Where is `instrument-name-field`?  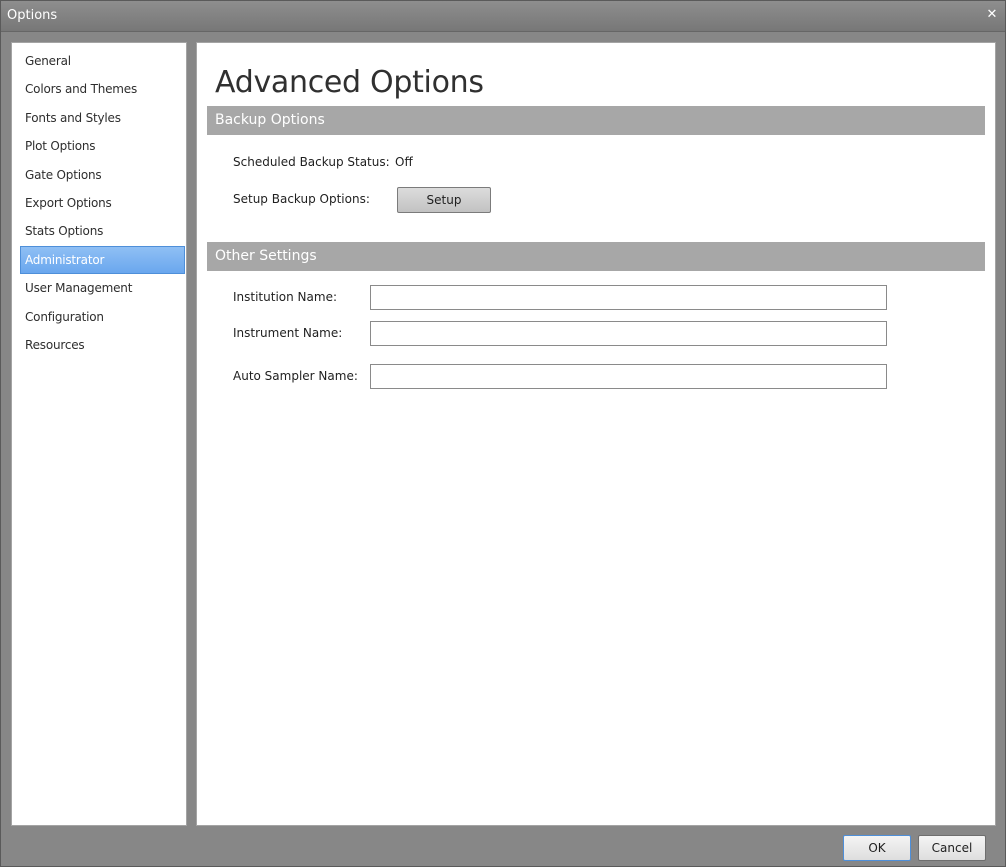
instrument-name-field is located at coordinates (628, 333).